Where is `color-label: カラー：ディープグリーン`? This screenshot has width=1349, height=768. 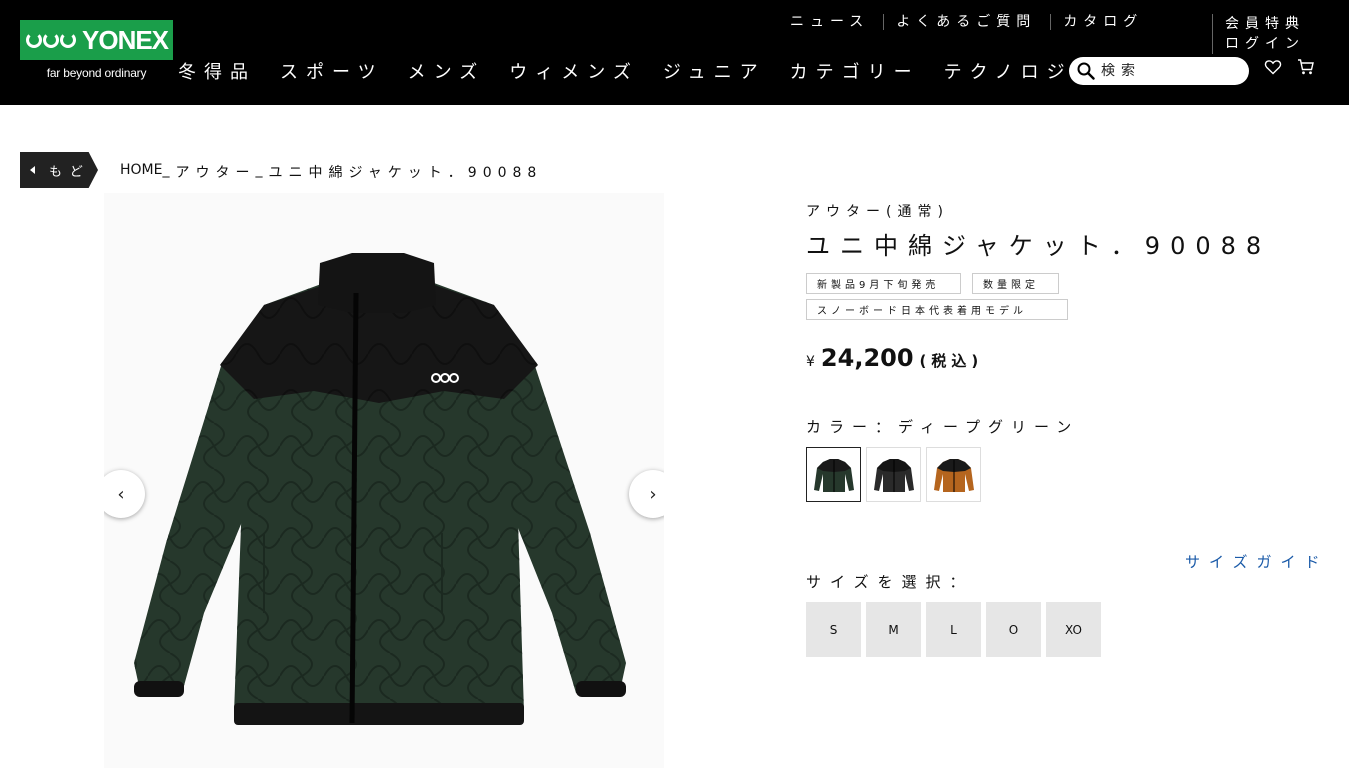
color-label: カラー：ディープグリーン is located at coordinates (943, 427).